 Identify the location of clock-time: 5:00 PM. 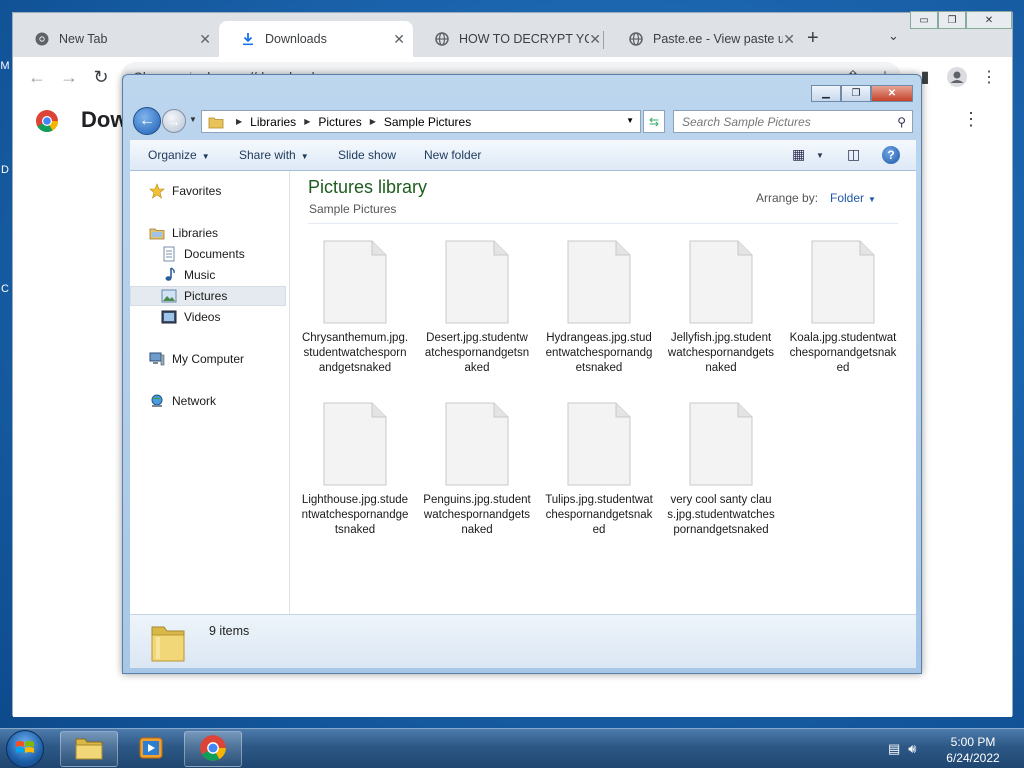
(973, 742).